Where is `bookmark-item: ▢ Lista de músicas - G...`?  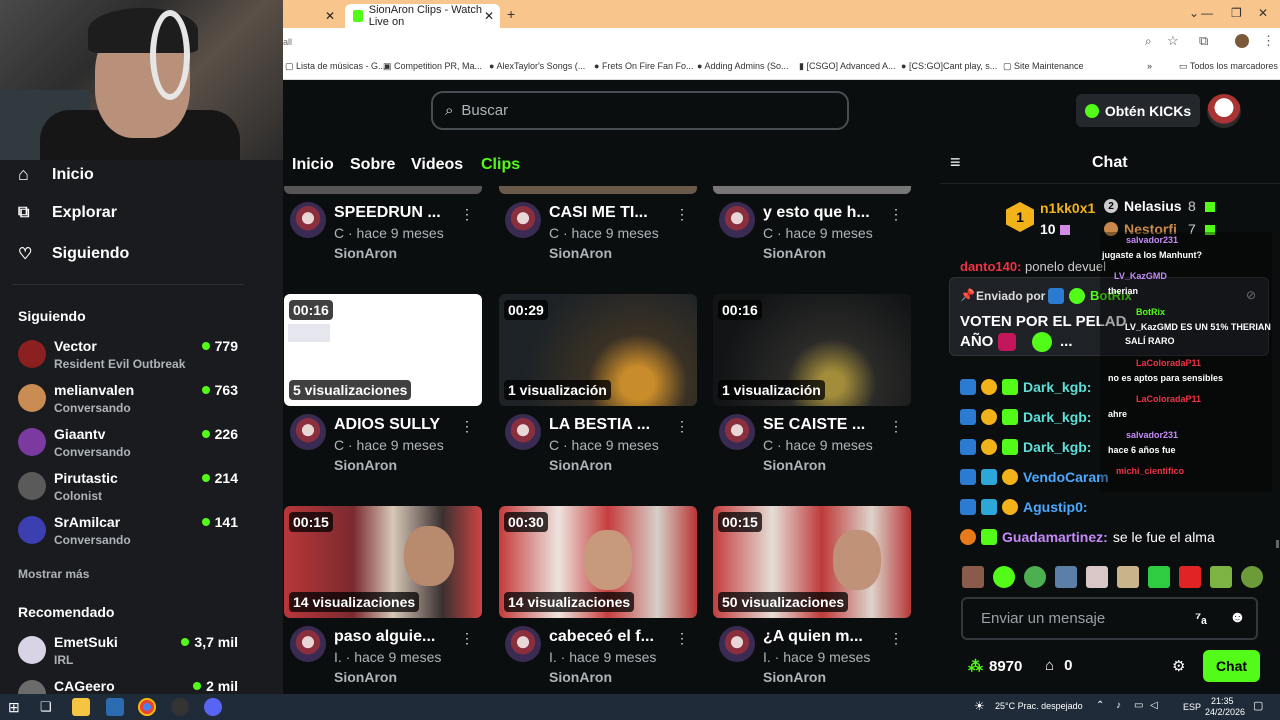 bookmark-item: ▢ Lista de músicas - G... is located at coordinates (335, 66).